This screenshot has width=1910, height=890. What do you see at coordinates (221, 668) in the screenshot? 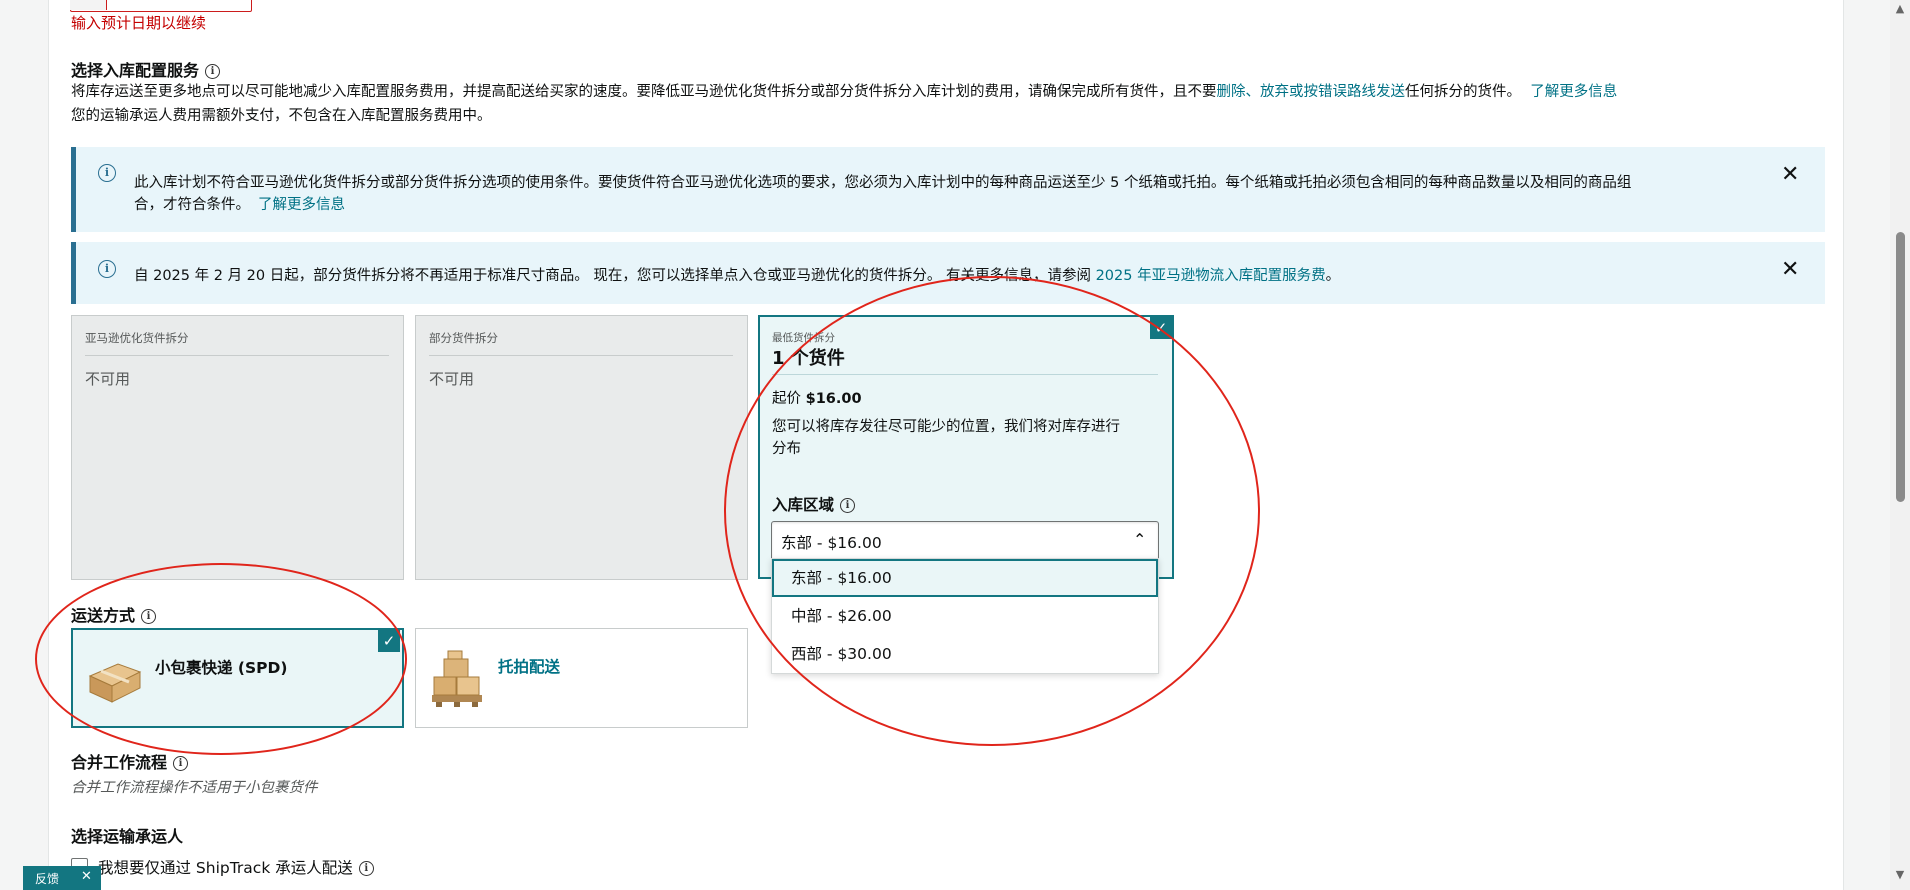
I see `spd-label: 小包裹快递 (SPD)` at bounding box center [221, 668].